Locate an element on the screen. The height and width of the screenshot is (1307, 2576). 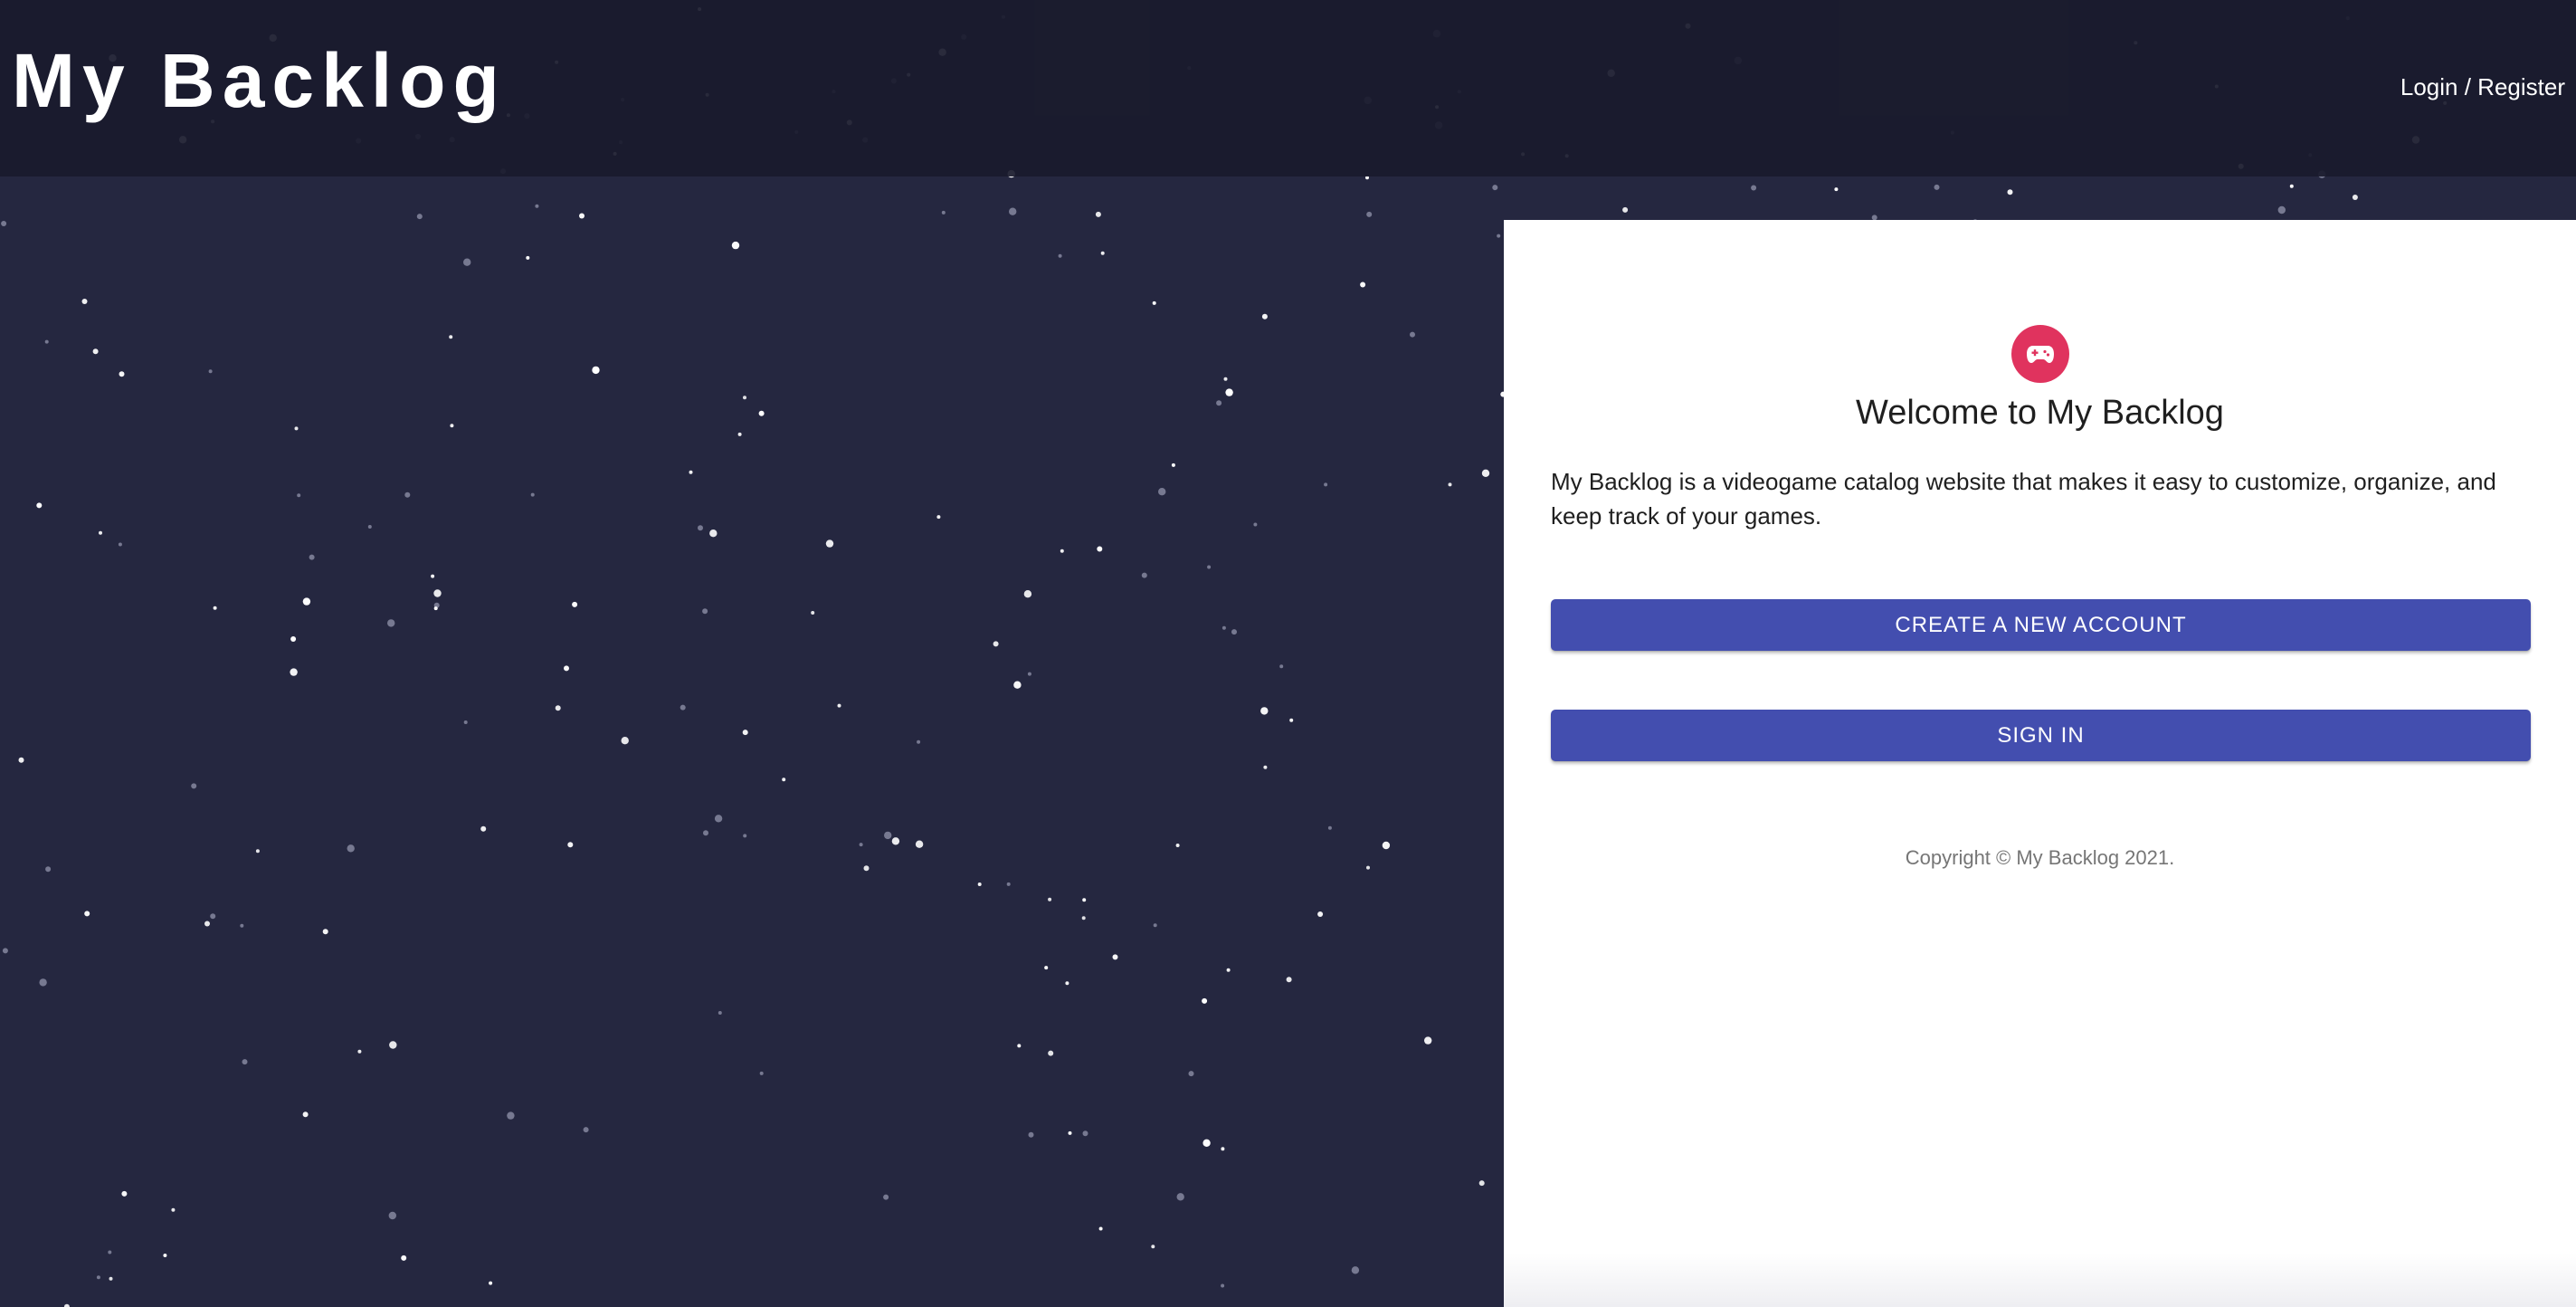
login-register-link: Login / Register is located at coordinates (2482, 87).